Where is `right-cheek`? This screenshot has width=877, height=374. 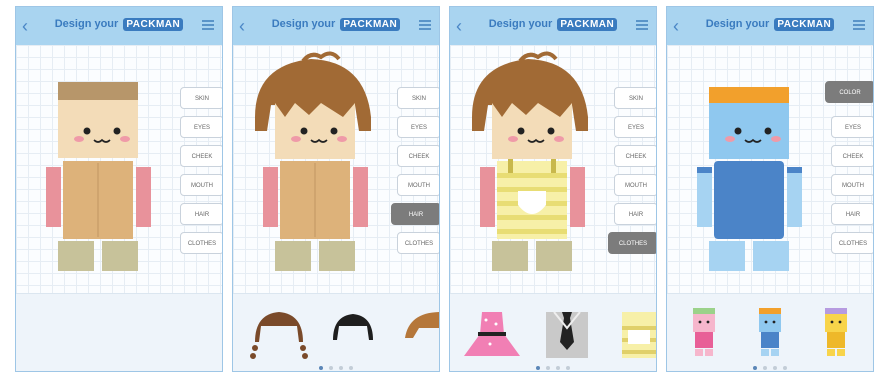 right-cheek is located at coordinates (125, 139).